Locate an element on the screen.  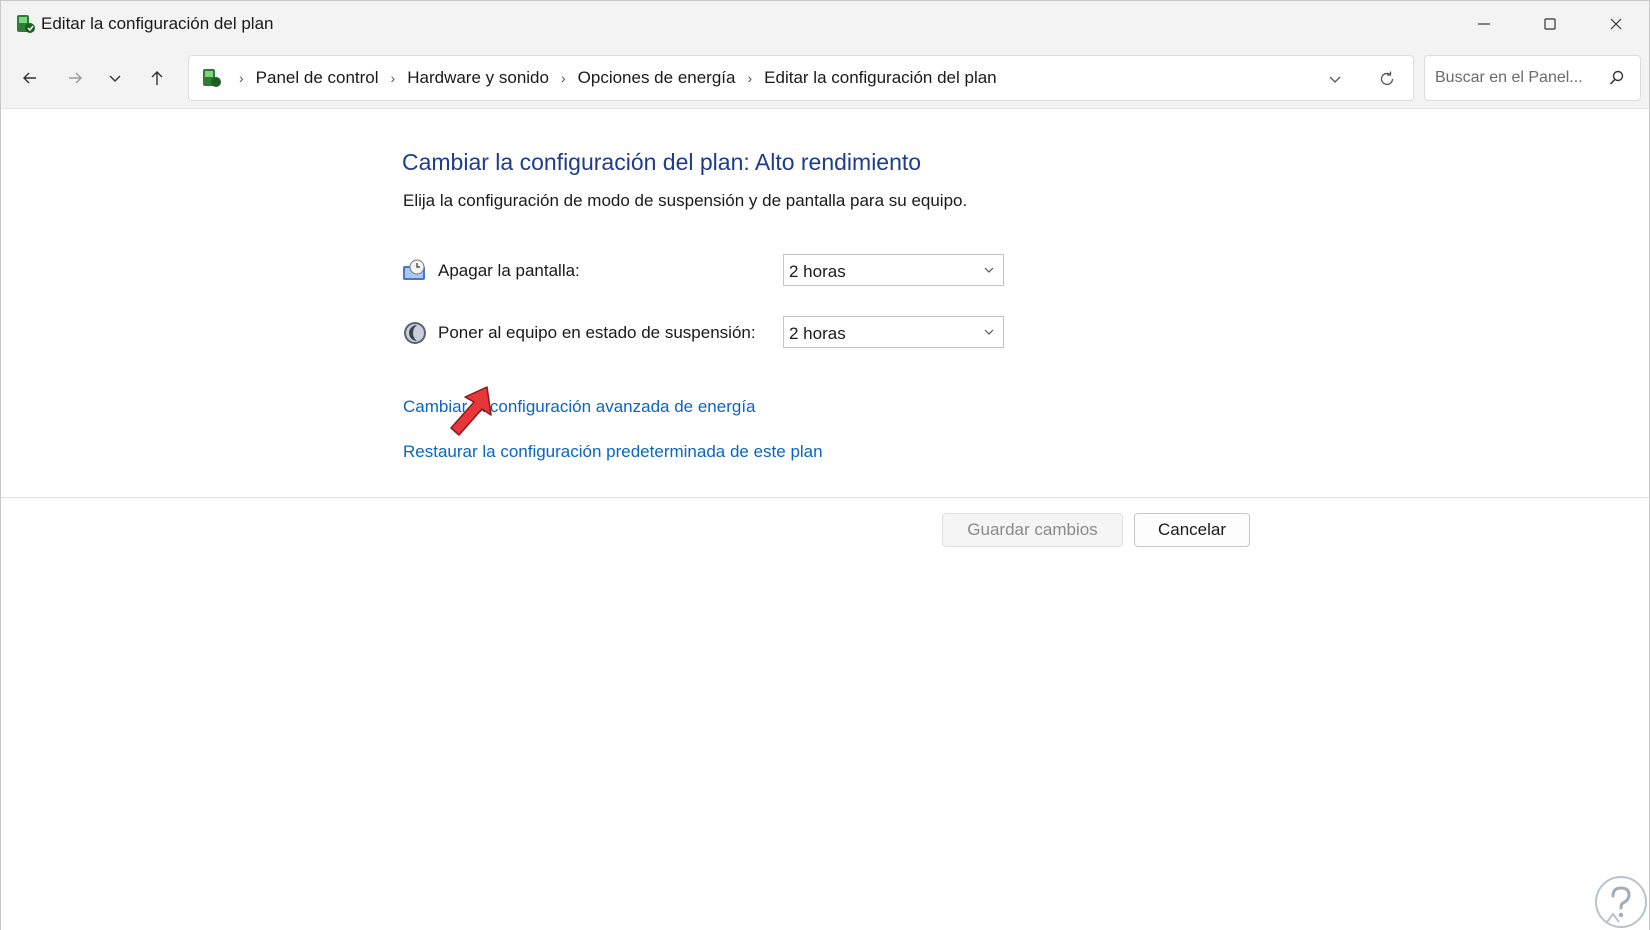
monitor-clock-icon is located at coordinates (414, 269).